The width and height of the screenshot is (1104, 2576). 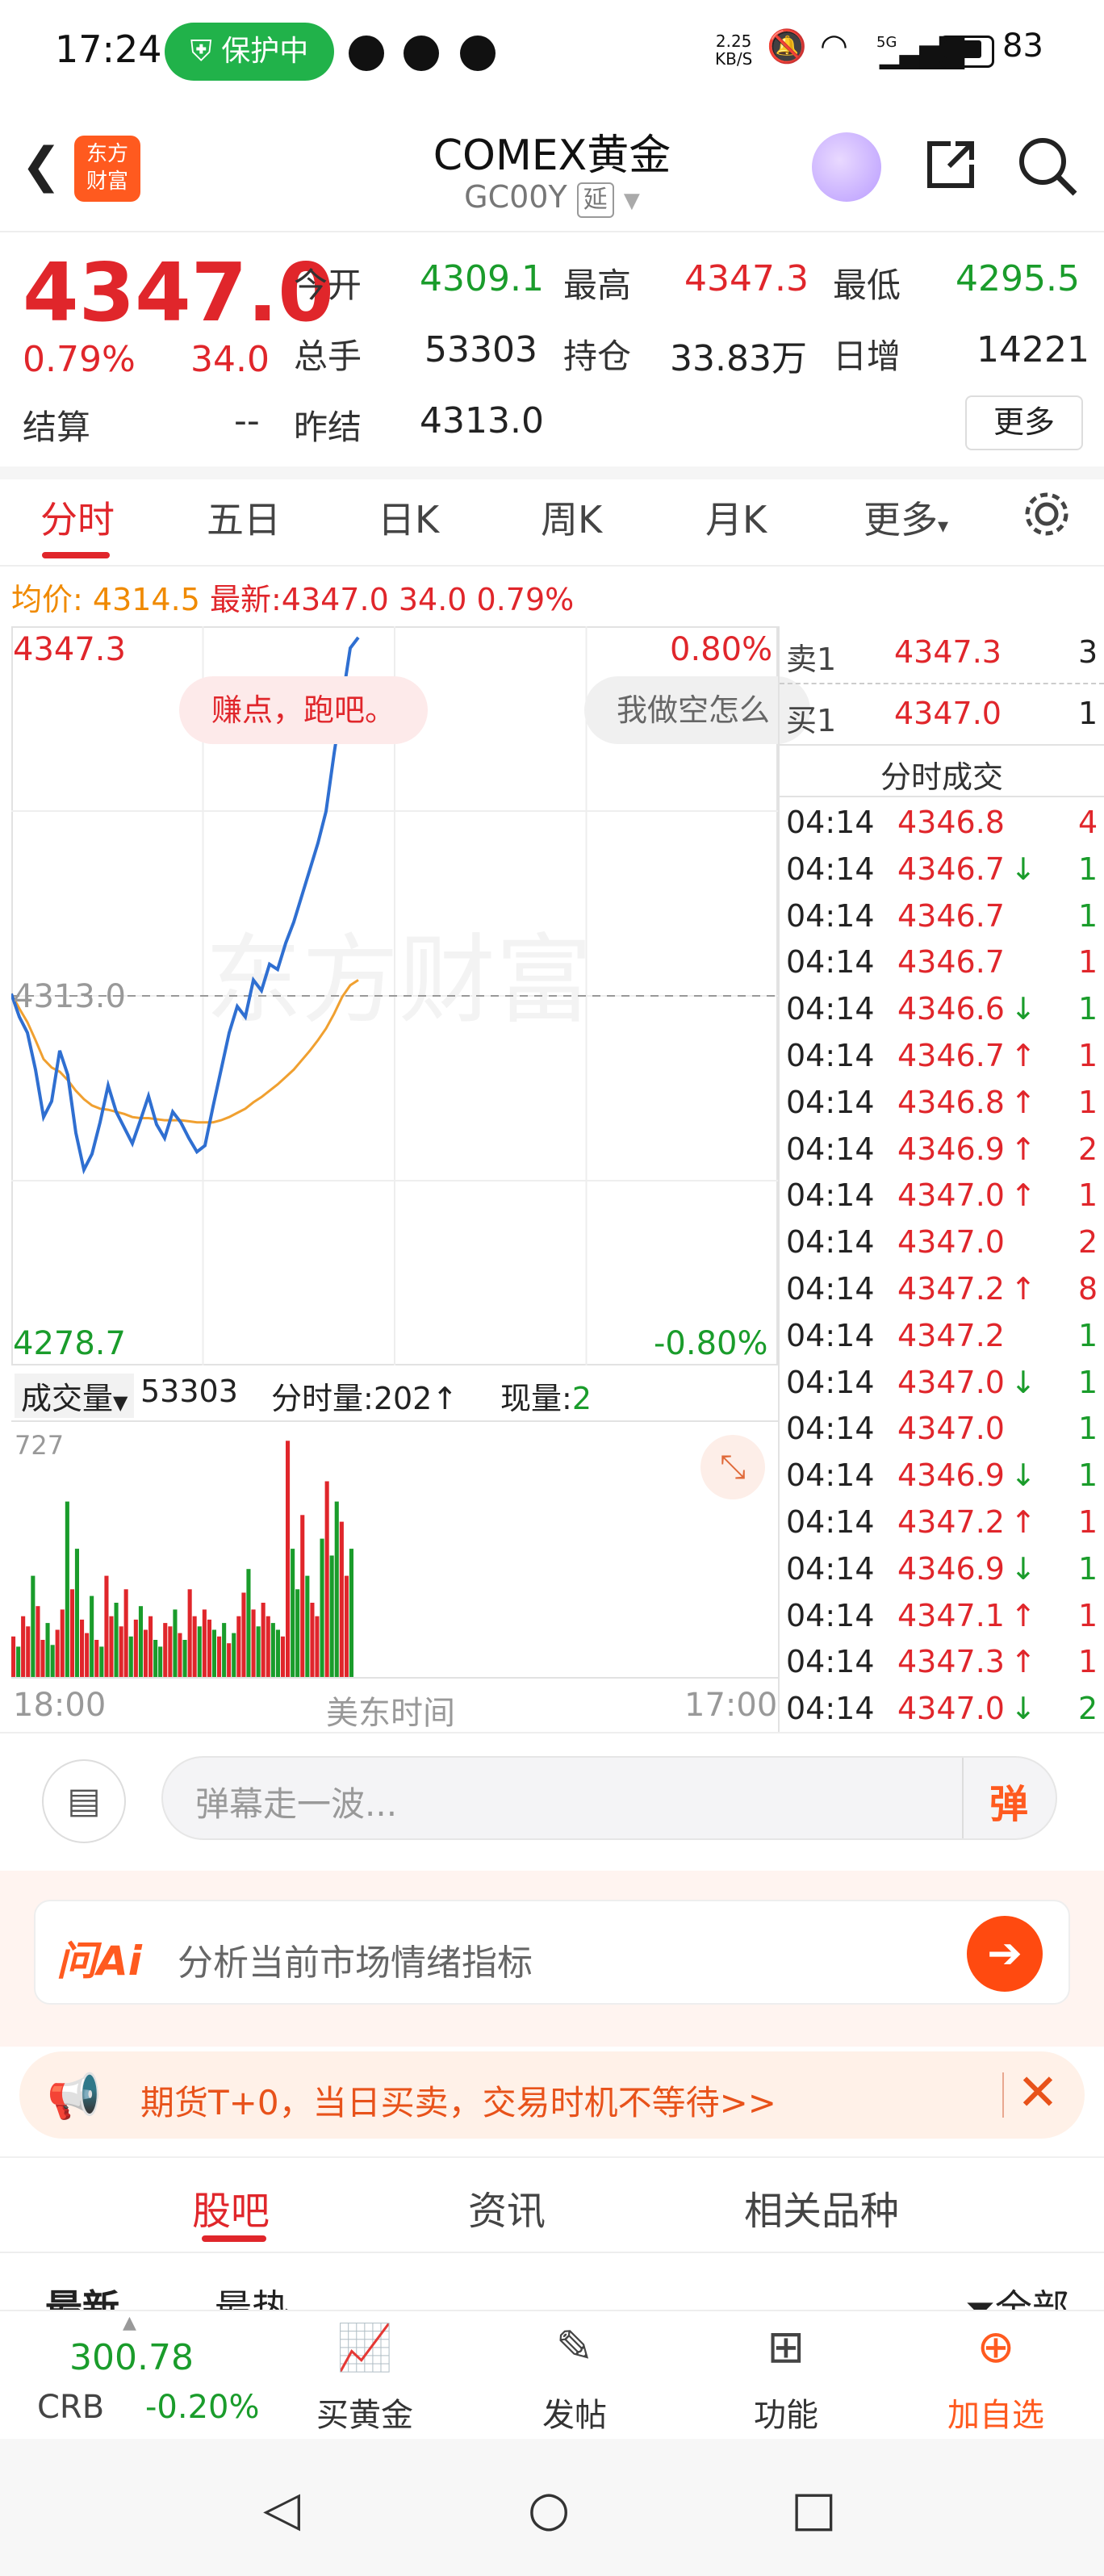 I want to click on crb-change: -0.20%, so click(x=202, y=2407).